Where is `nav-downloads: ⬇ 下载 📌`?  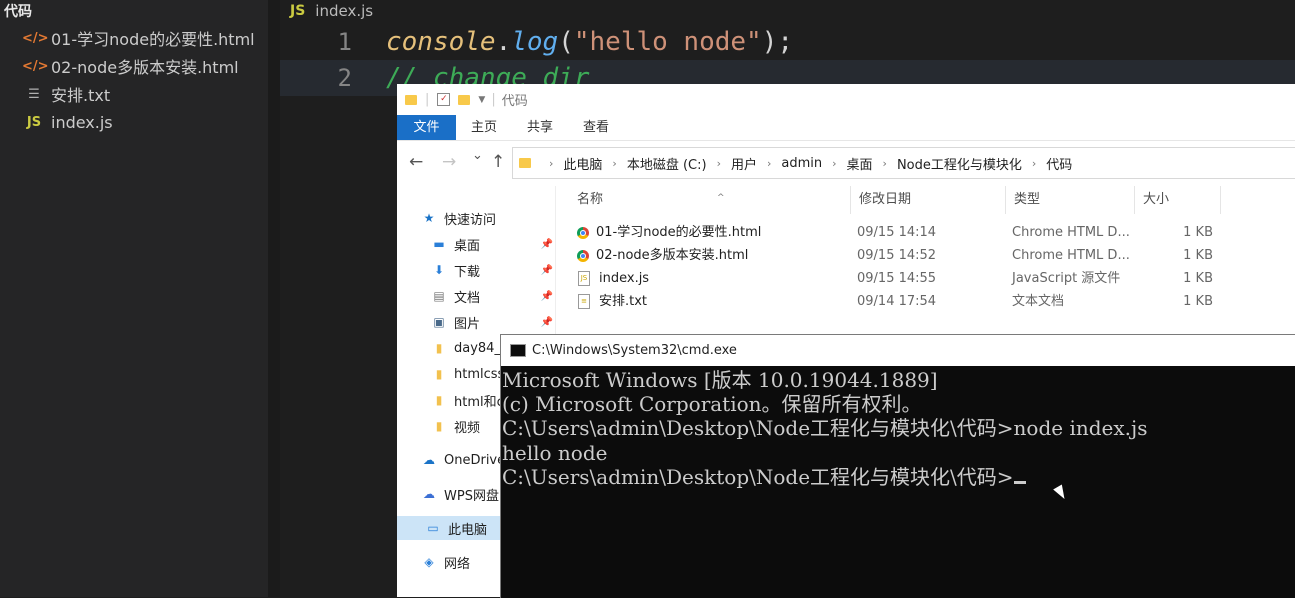 nav-downloads: ⬇ 下载 📌 is located at coordinates (494, 270).